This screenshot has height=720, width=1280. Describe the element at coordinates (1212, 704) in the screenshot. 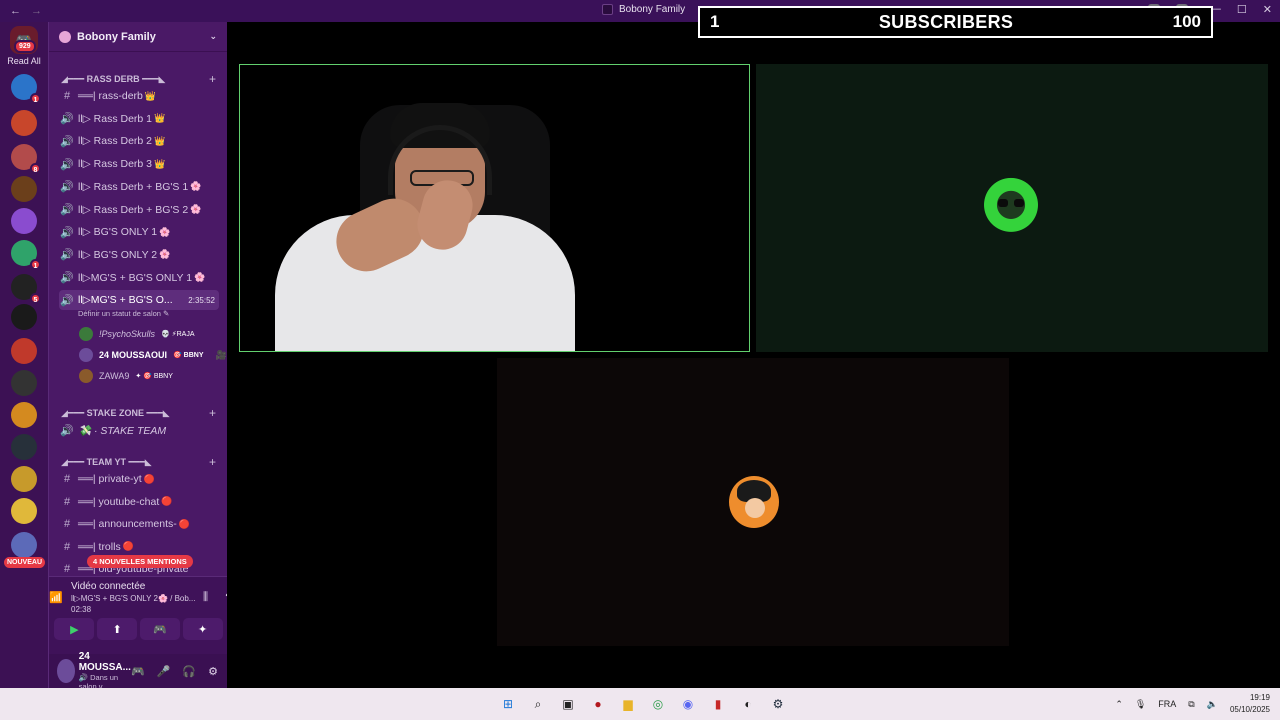

I see `volume-icon: 🔈` at that location.